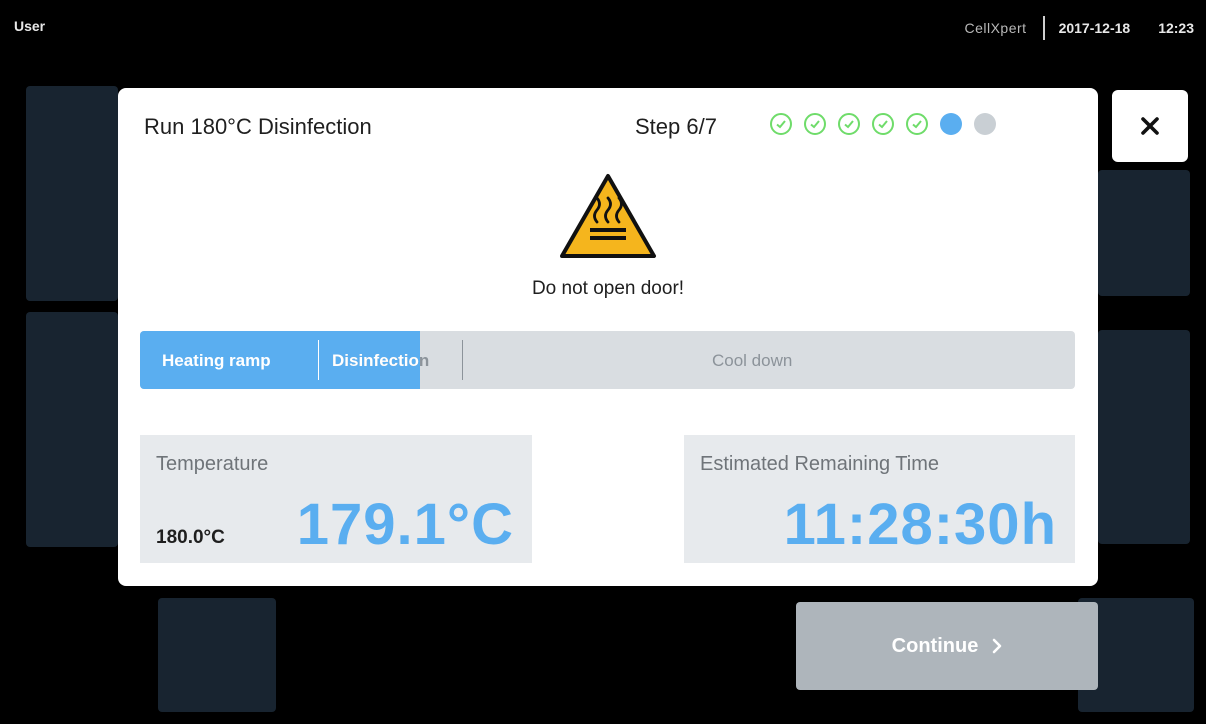 This screenshot has height=724, width=1206. I want to click on step-progress, so click(889, 124).